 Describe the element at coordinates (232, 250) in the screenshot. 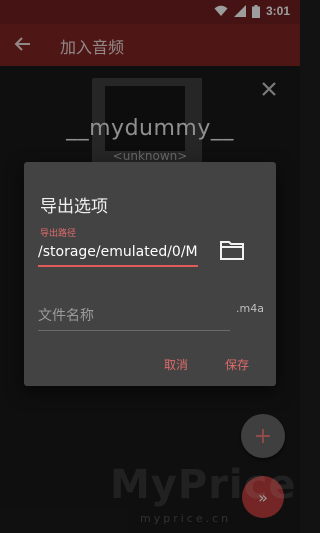

I see `folder-icon` at that location.